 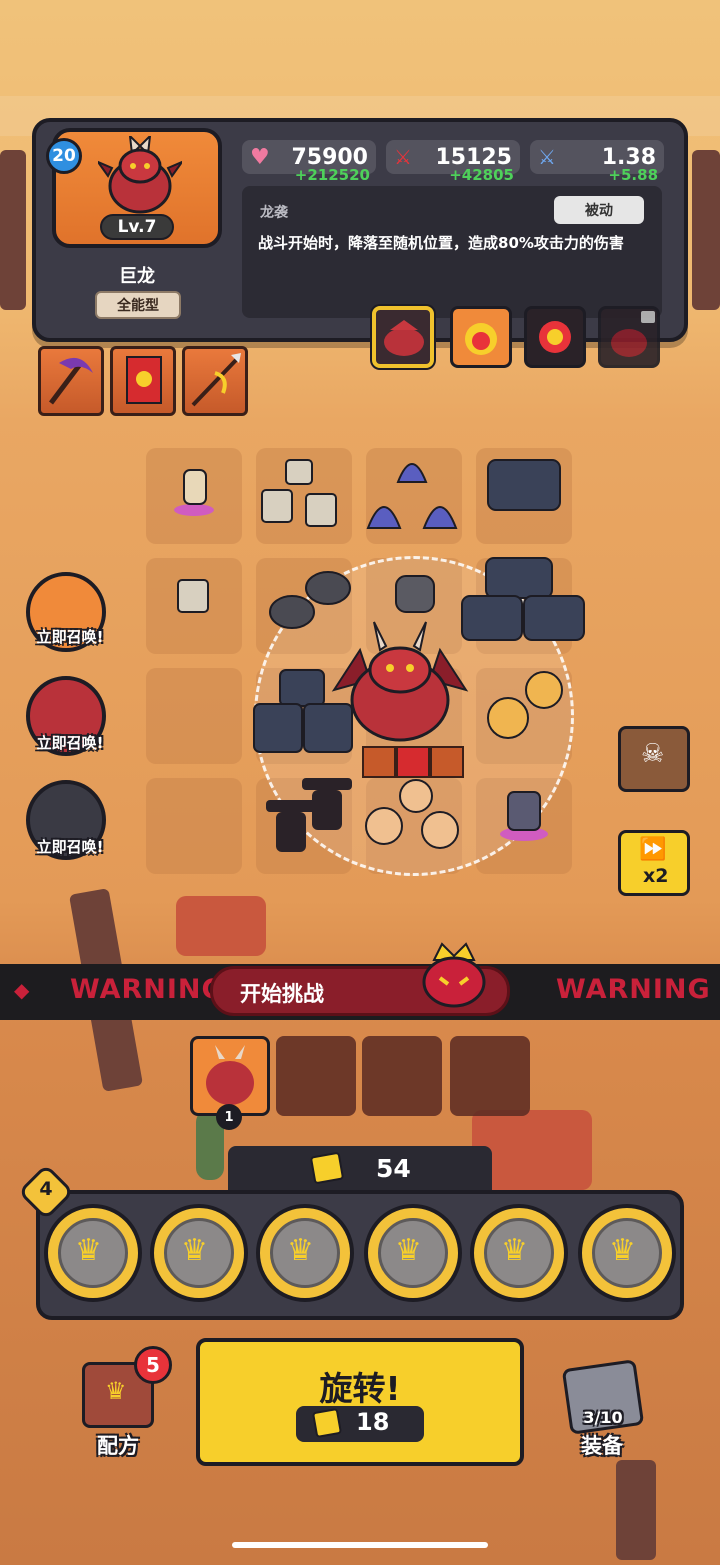 I want to click on equipped-banner-icon, so click(x=143, y=381).